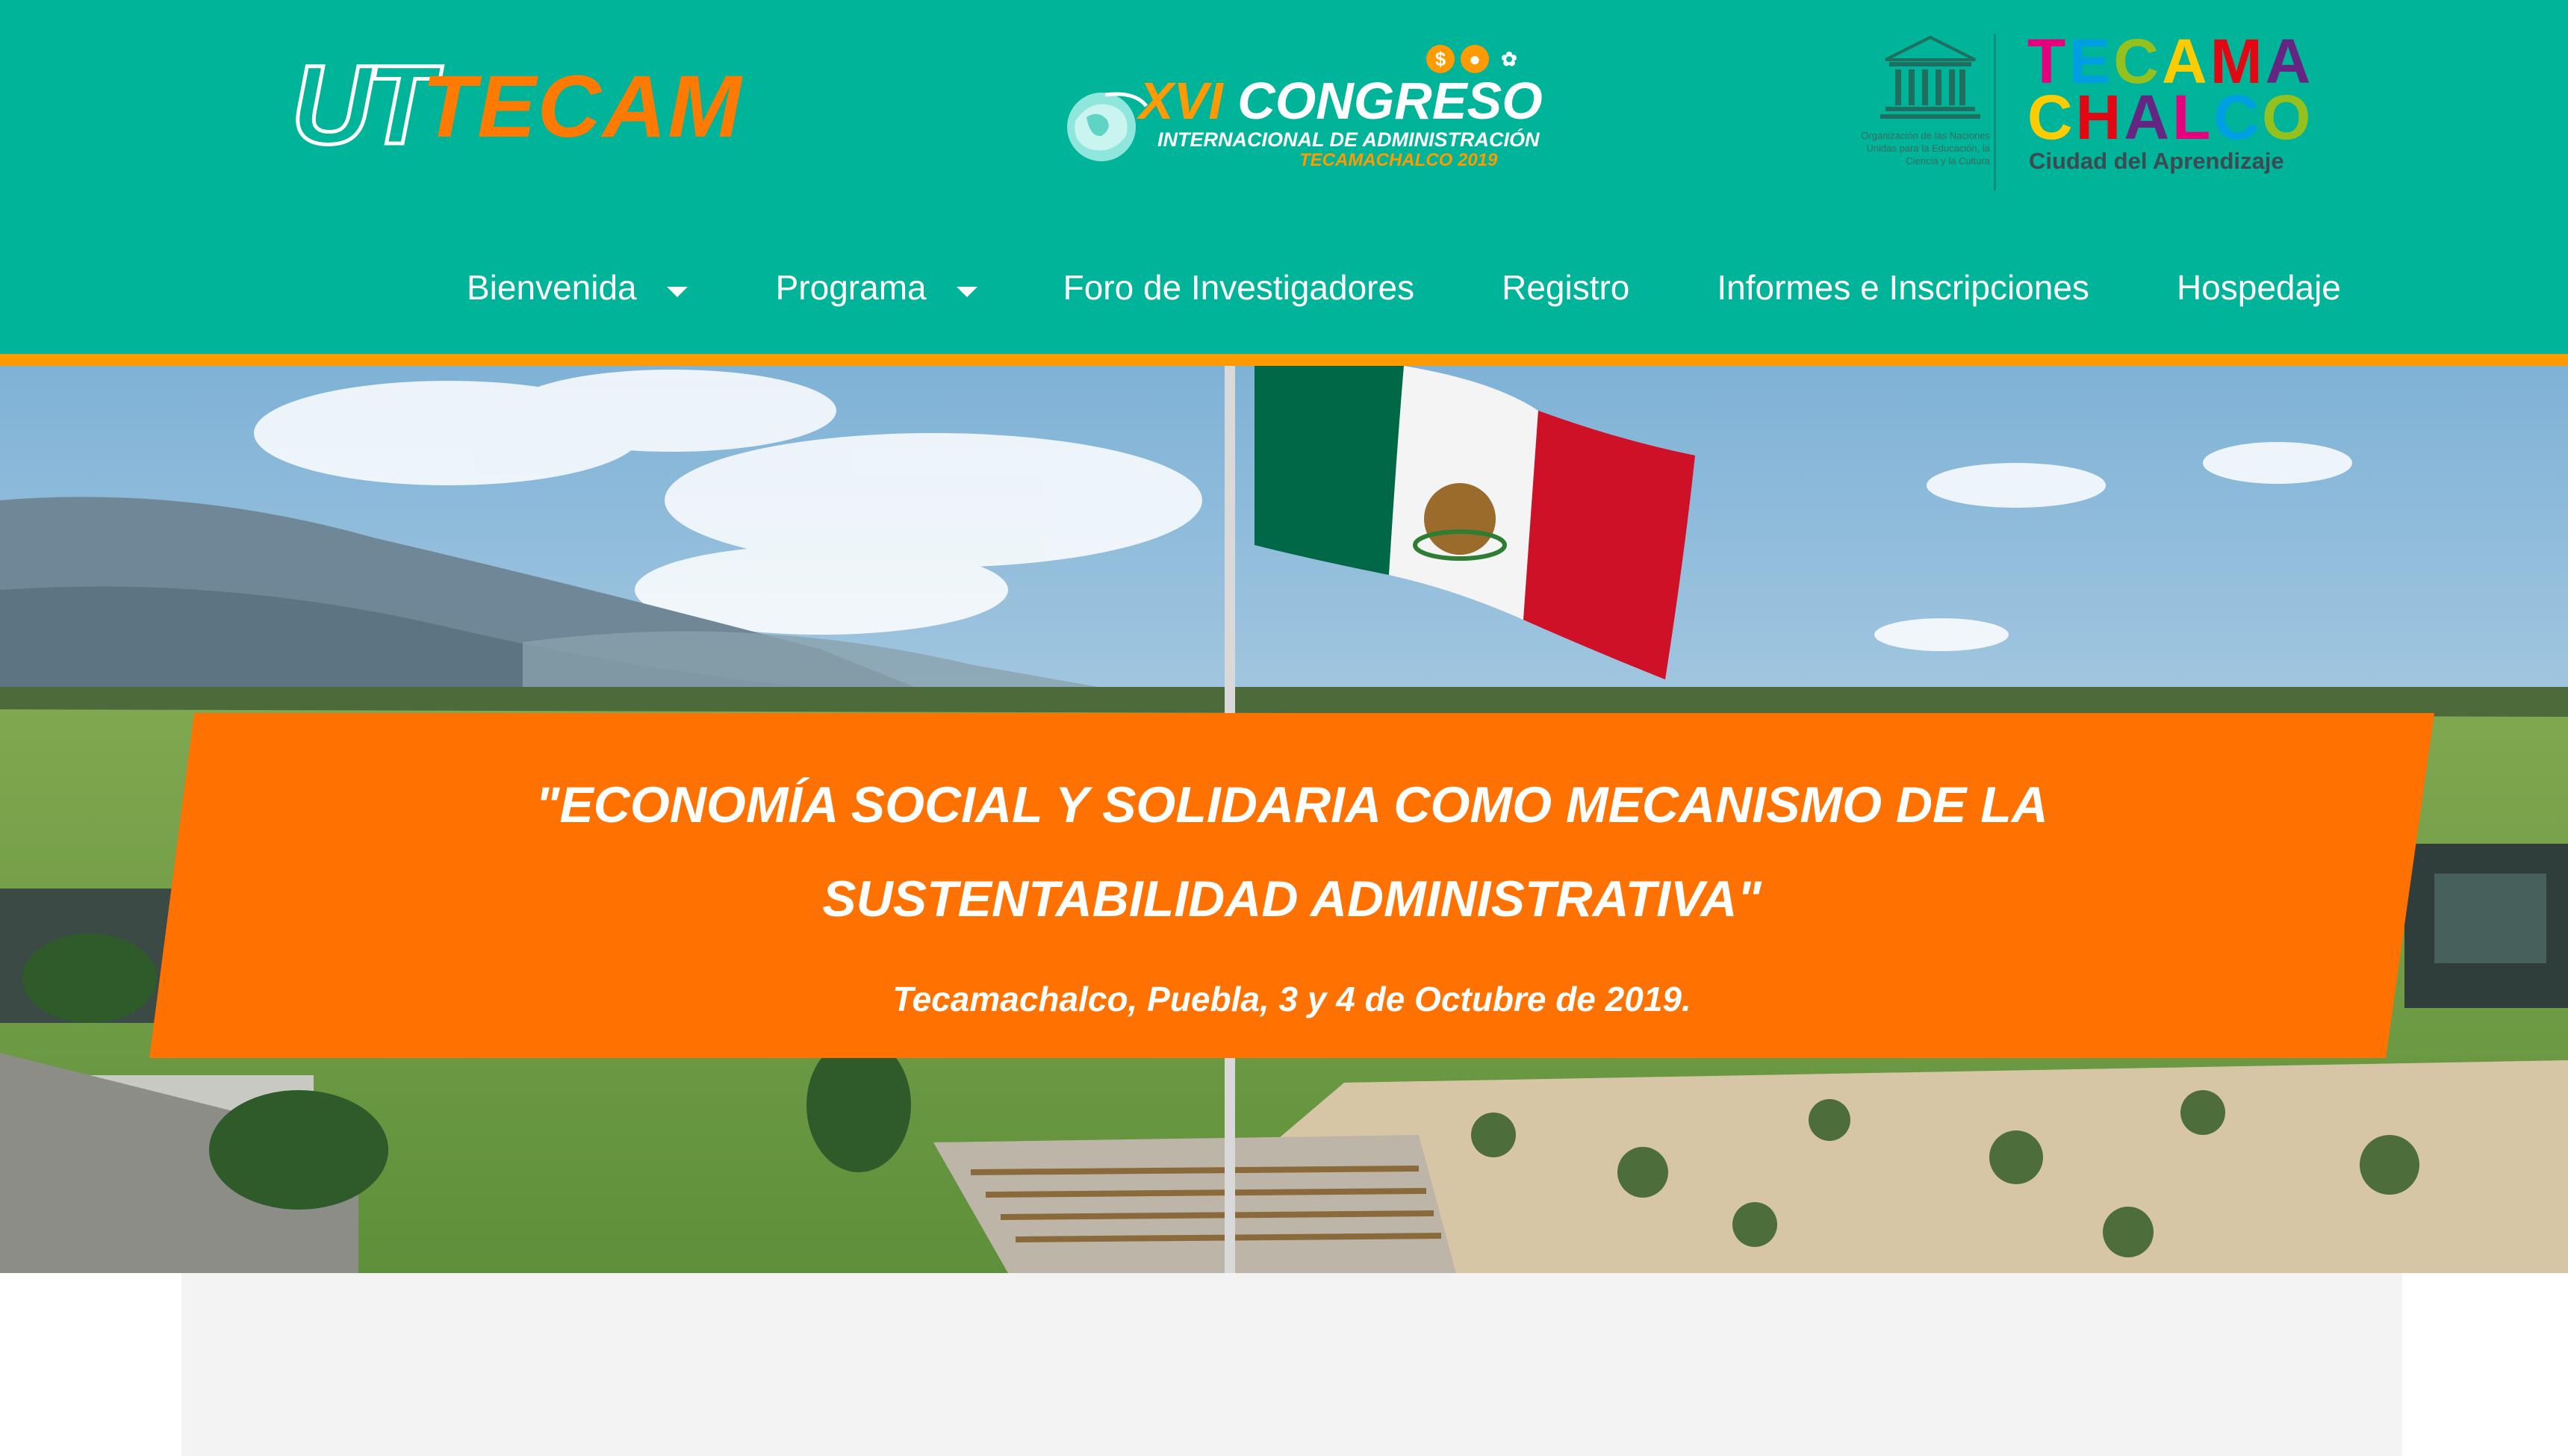 The height and width of the screenshot is (1456, 2568). Describe the element at coordinates (1509, 59) in the screenshot. I see `plant-icon: ✿` at that location.